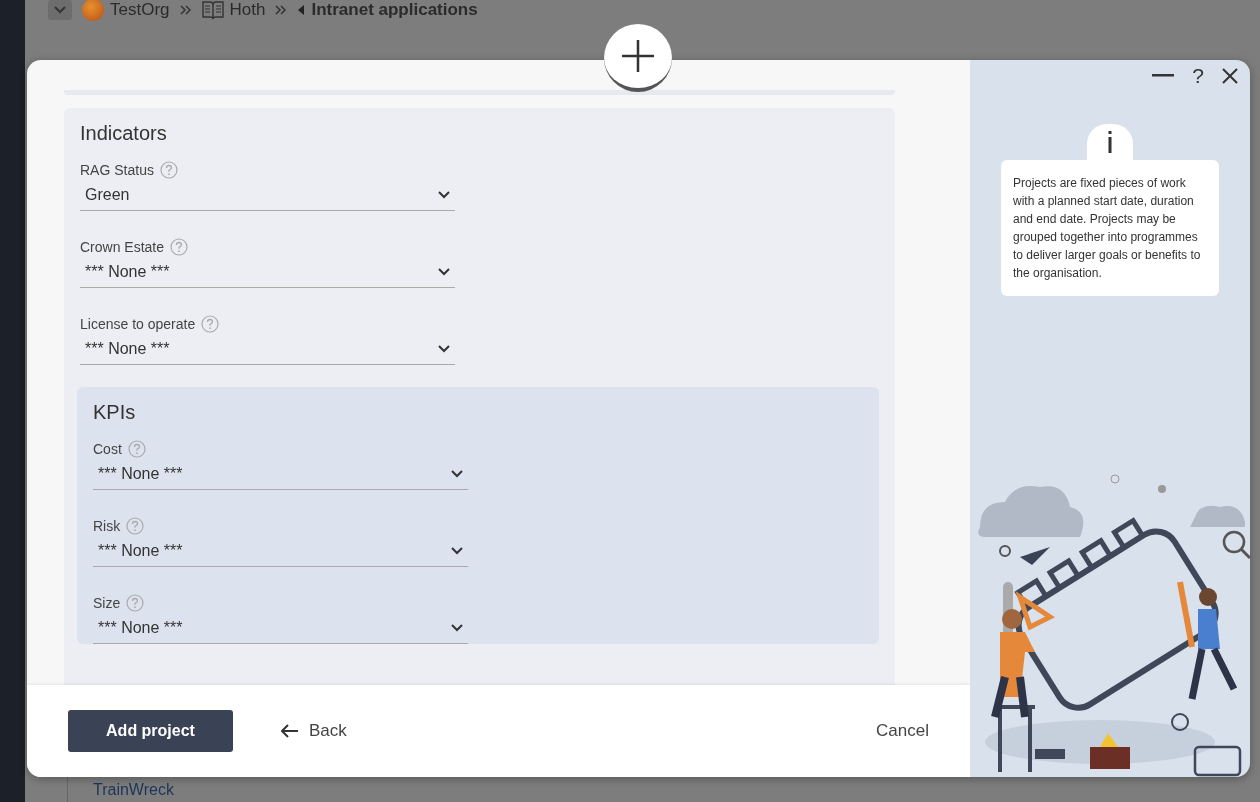  I want to click on field-label: RAG Status, so click(117, 170).